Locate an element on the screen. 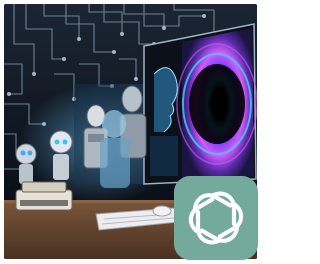 The width and height of the screenshot is (320, 264). translucent-humanoid is located at coordinates (115, 149).